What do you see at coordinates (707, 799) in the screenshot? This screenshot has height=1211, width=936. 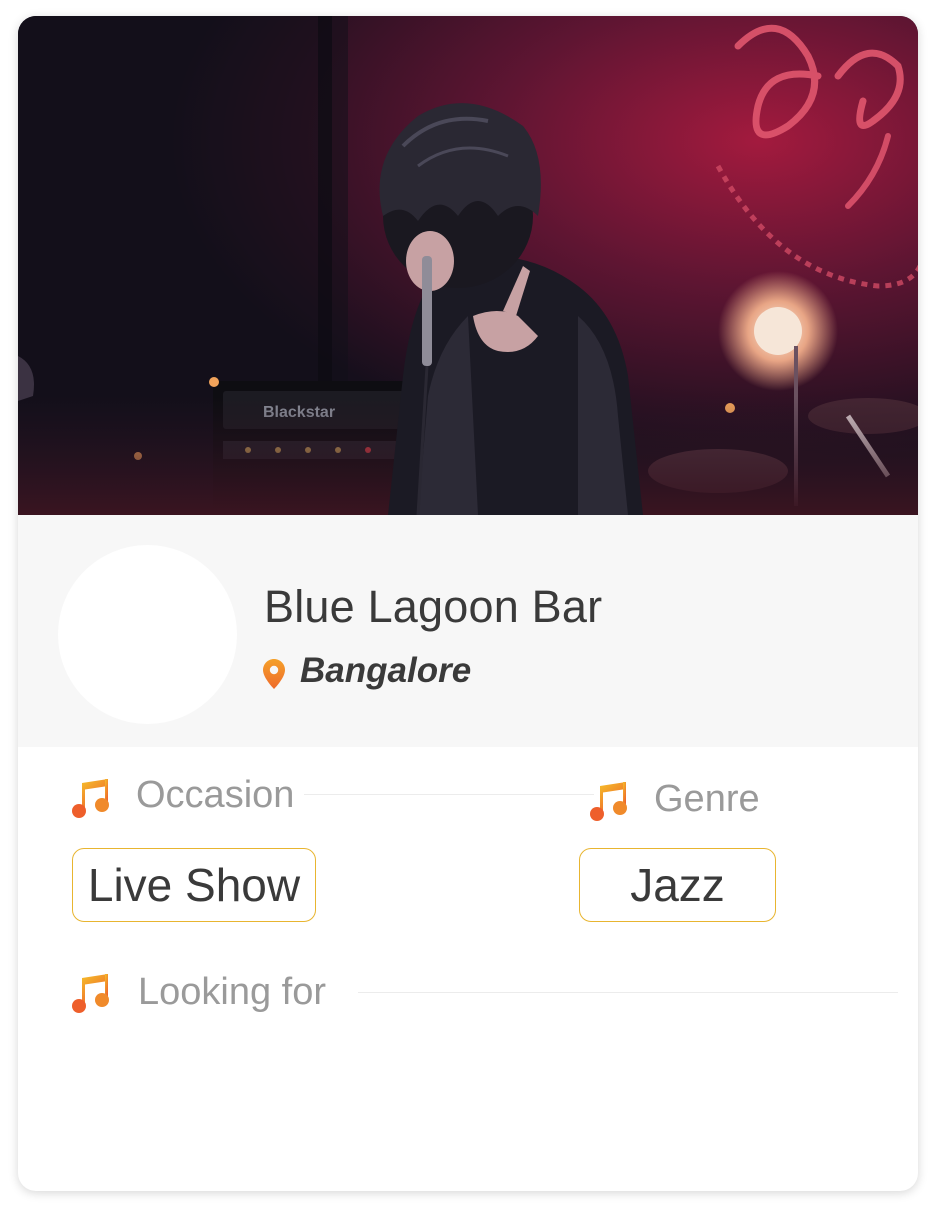 I see `genre-label: Genre` at bounding box center [707, 799].